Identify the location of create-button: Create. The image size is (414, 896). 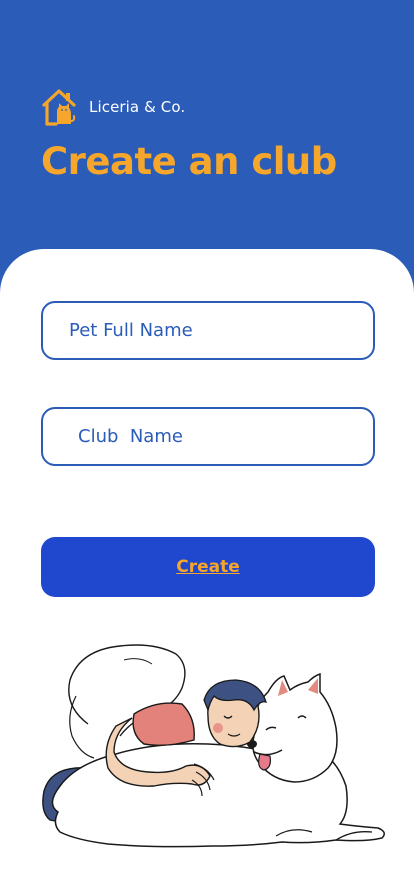
(208, 567).